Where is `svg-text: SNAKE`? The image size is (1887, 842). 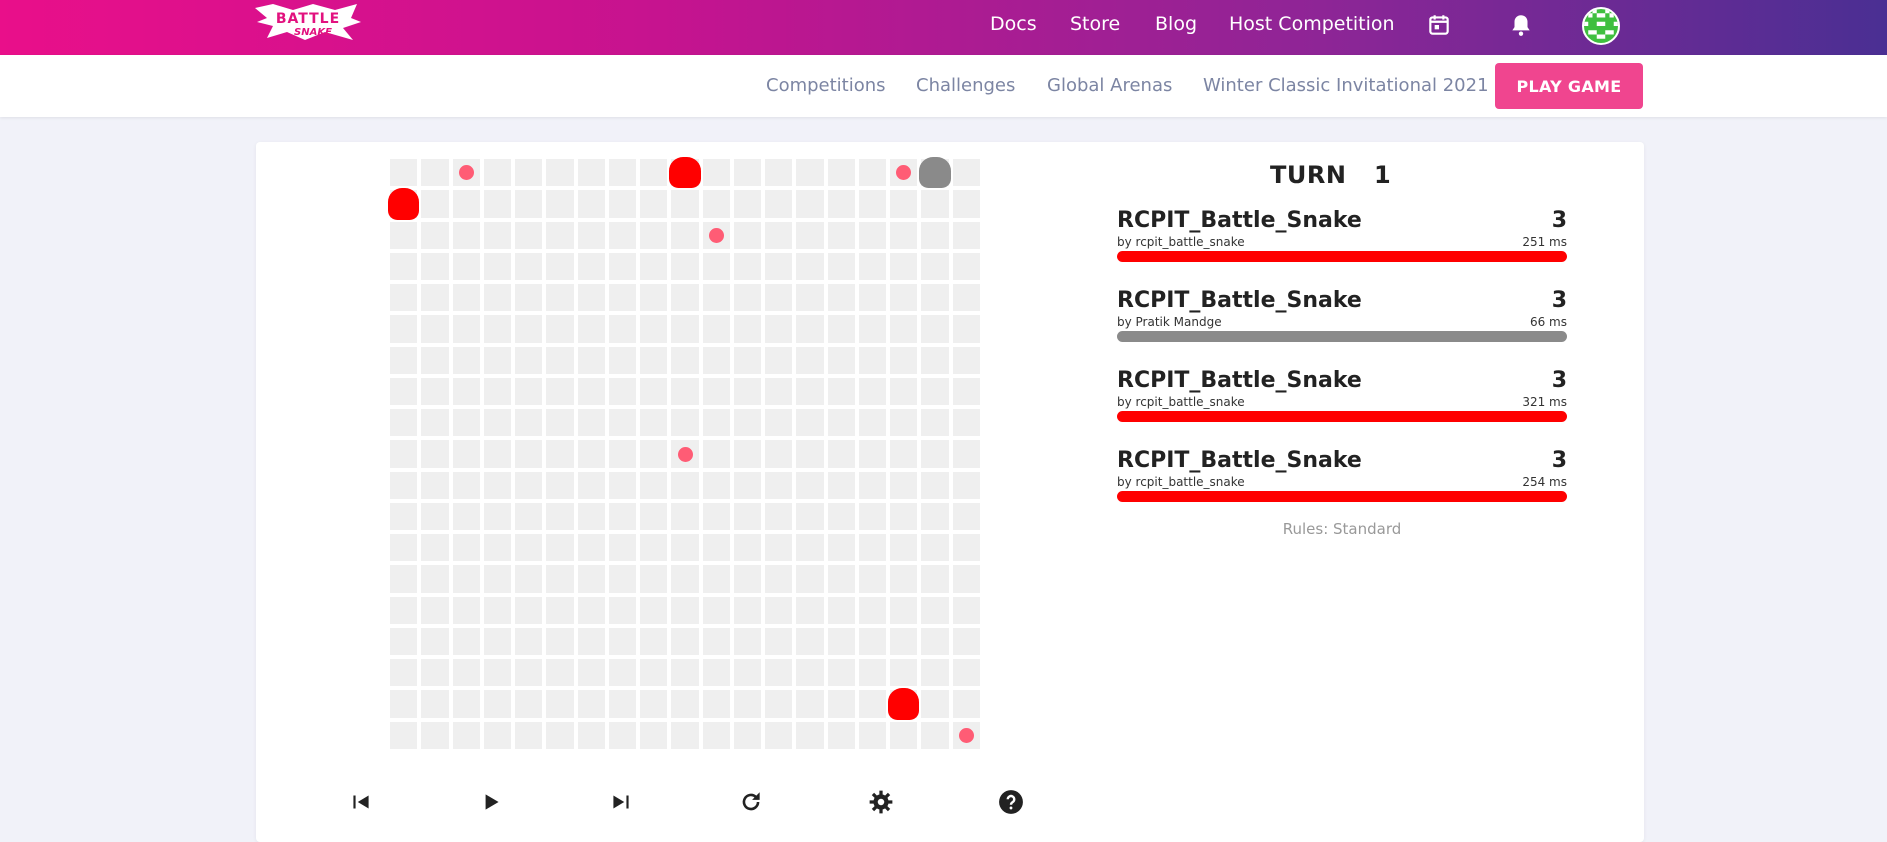 svg-text: SNAKE is located at coordinates (313, 32).